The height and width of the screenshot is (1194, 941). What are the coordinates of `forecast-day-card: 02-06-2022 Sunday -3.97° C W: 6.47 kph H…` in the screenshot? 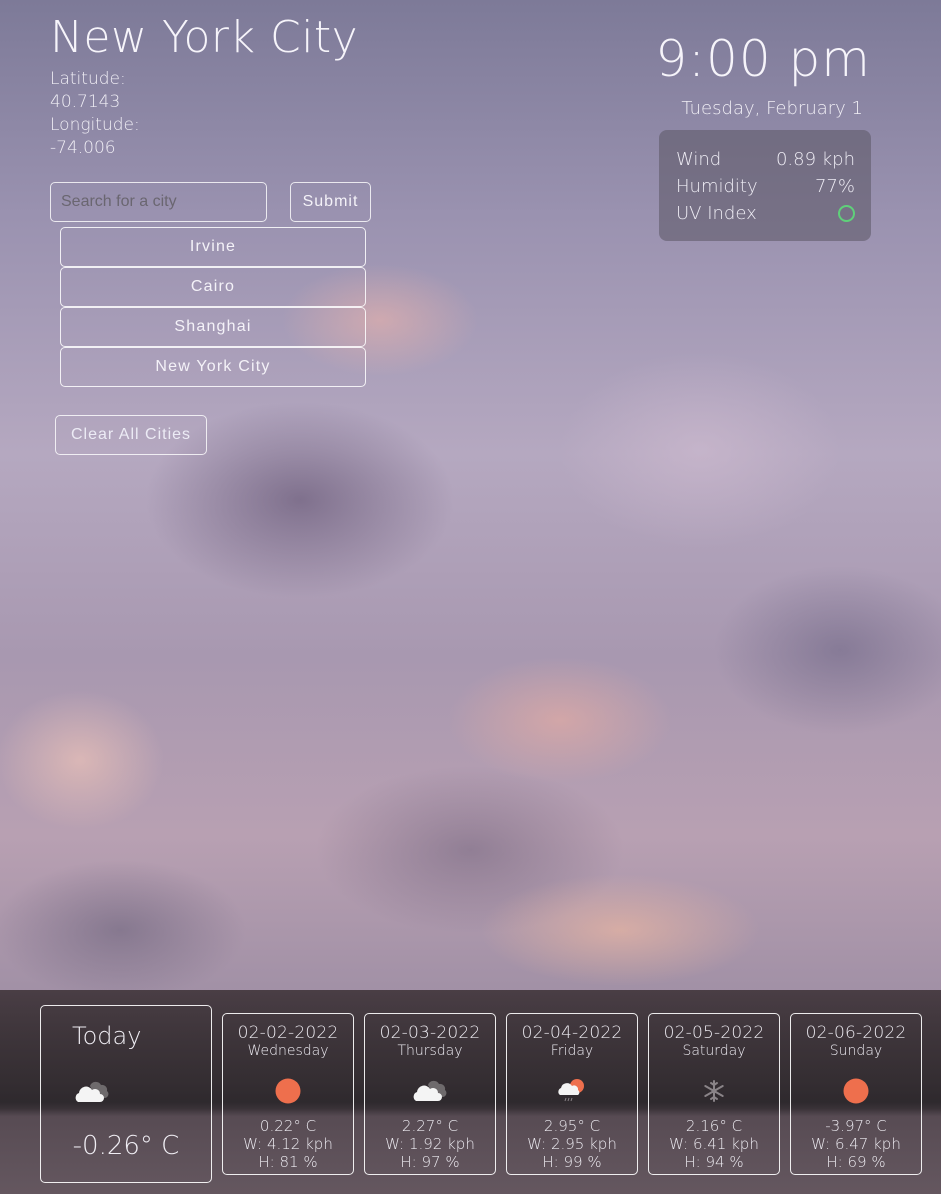 It's located at (856, 1094).